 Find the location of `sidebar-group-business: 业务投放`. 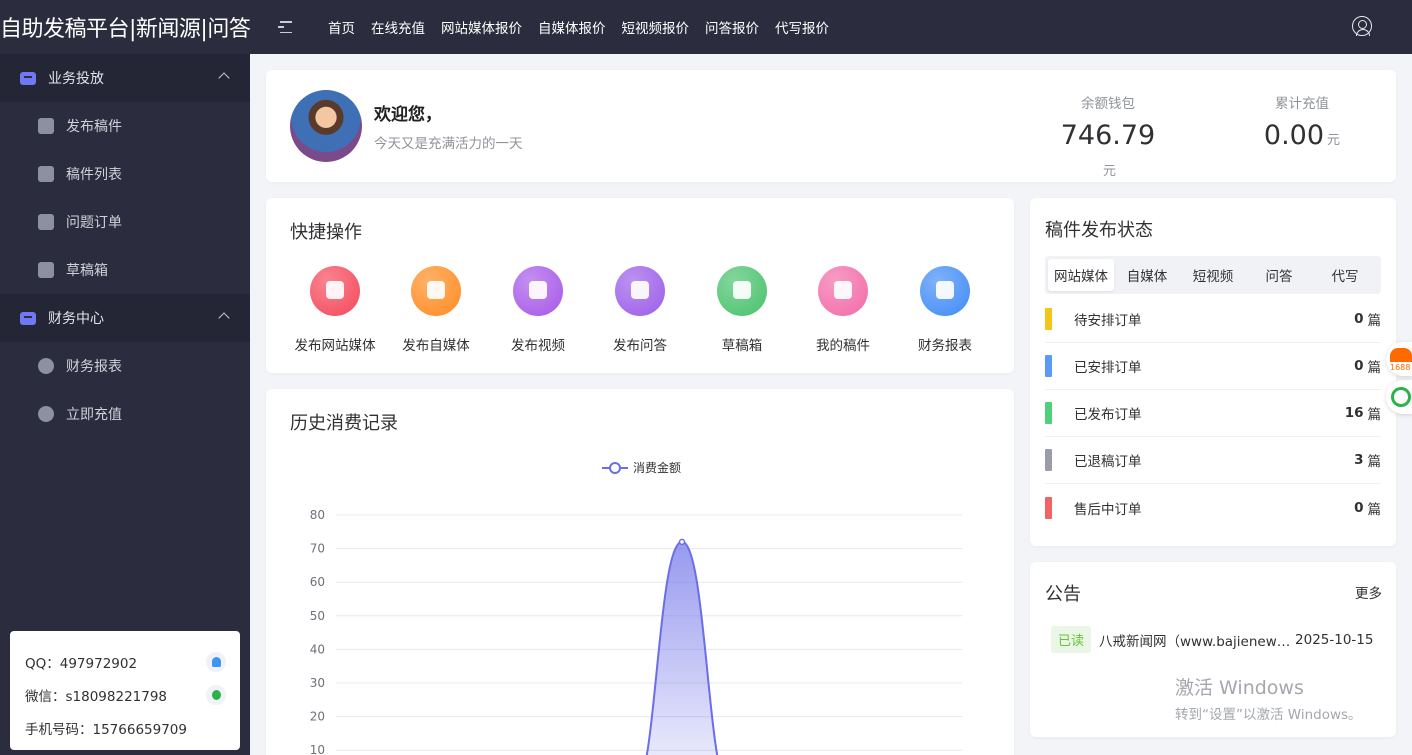

sidebar-group-business: 业务投放 is located at coordinates (125, 78).